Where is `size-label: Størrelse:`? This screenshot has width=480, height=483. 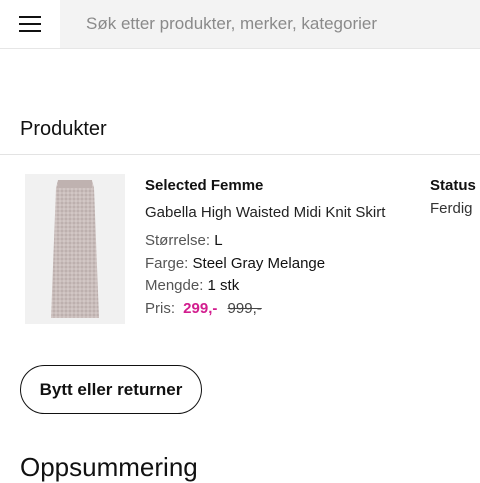
size-label: Størrelse: is located at coordinates (178, 240).